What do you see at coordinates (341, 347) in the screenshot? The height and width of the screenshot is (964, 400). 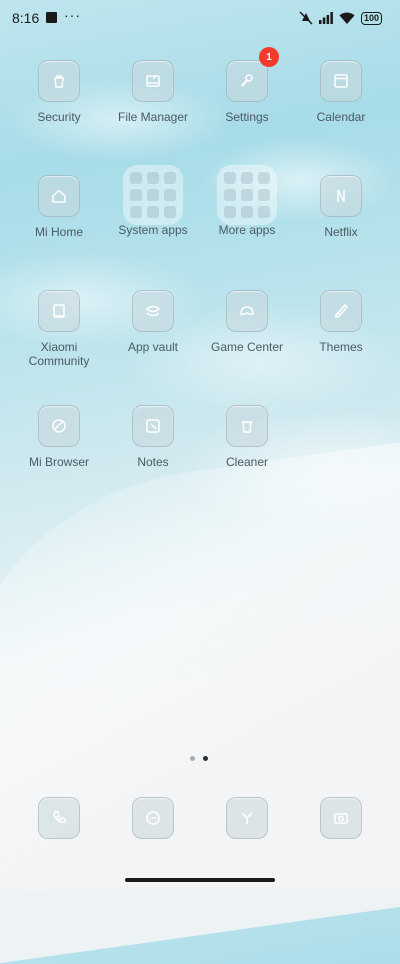 I see `app-label: Themes` at bounding box center [341, 347].